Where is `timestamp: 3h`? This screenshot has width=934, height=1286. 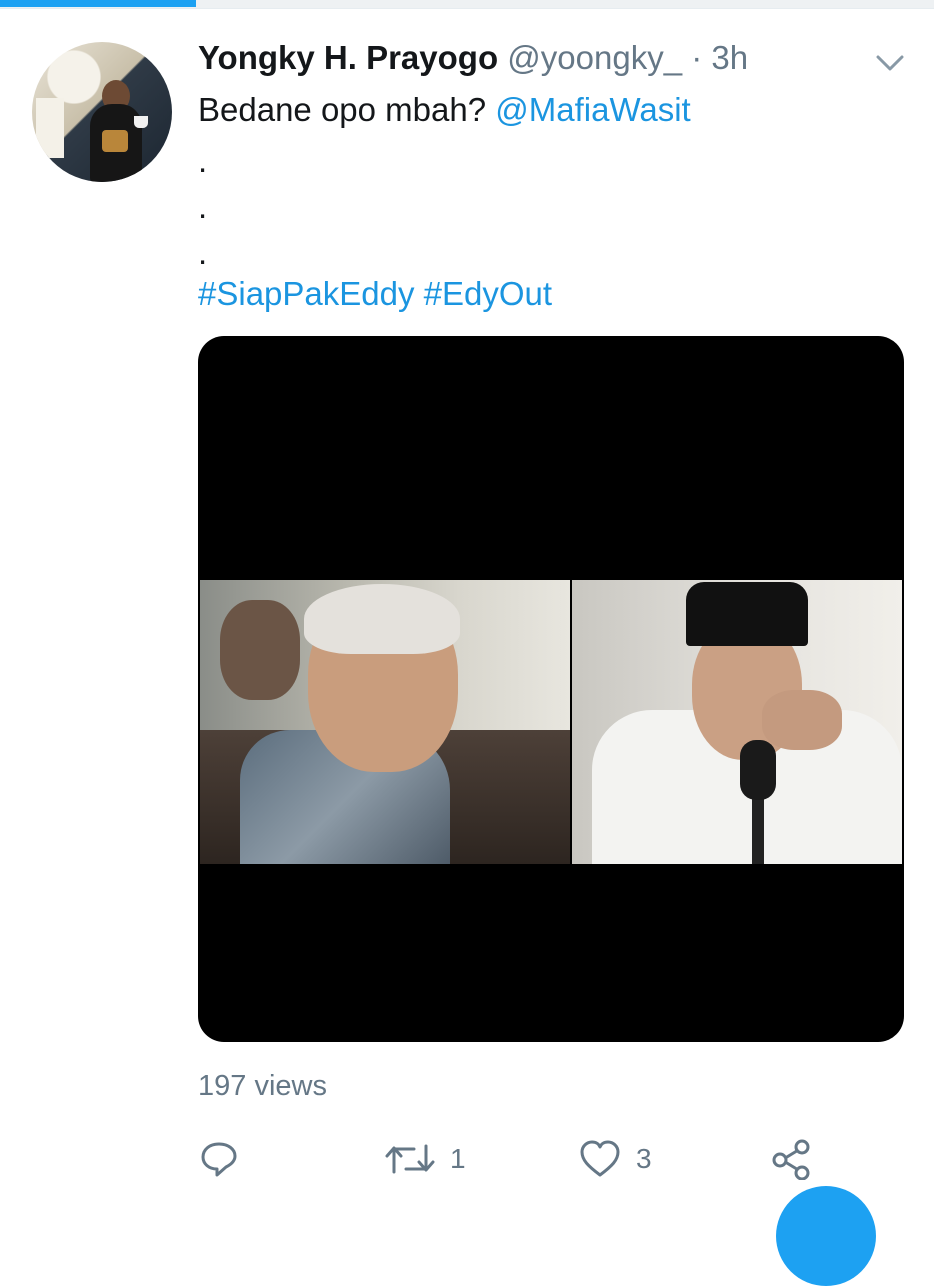 timestamp: 3h is located at coordinates (729, 57).